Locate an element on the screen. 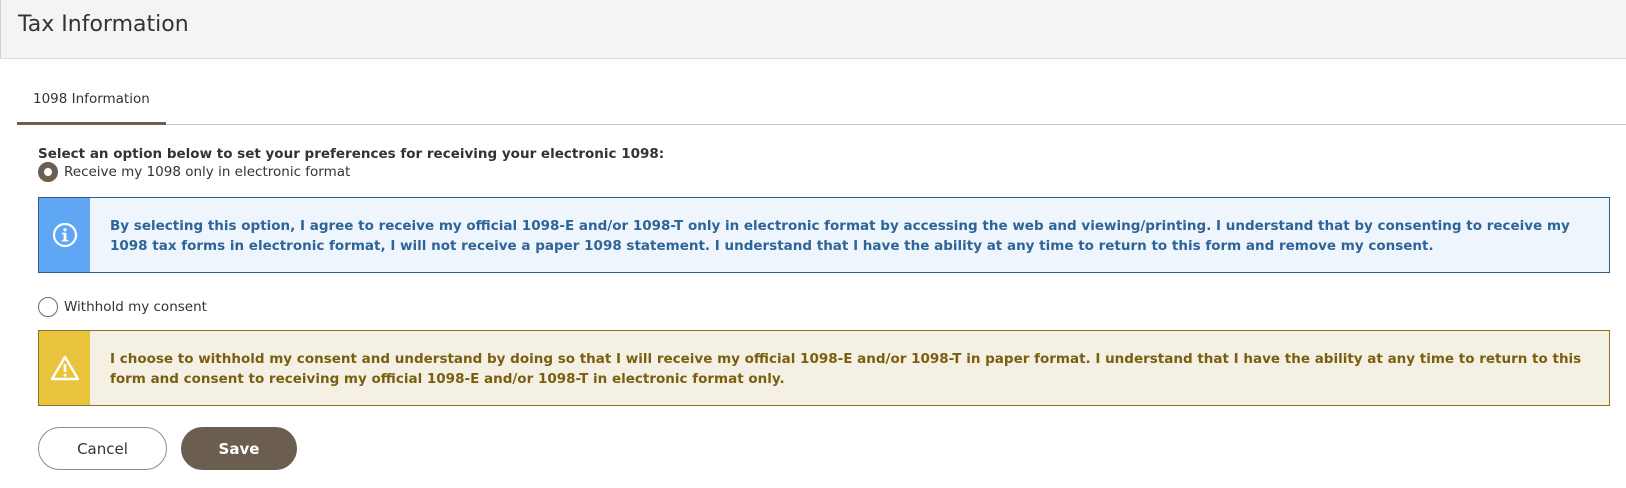 This screenshot has height=488, width=1626. tab-bar: 1098 Information is located at coordinates (821, 104).